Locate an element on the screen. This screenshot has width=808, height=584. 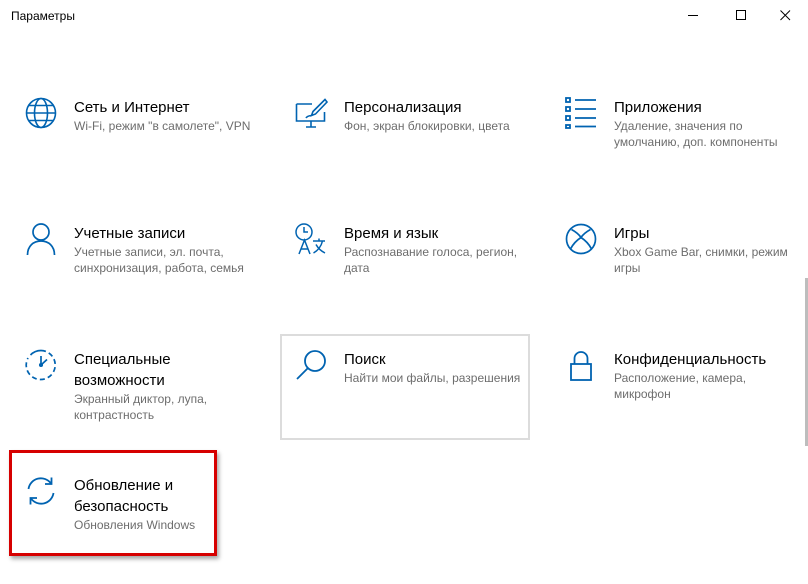
window-title: Параметры is located at coordinates (43, 16).